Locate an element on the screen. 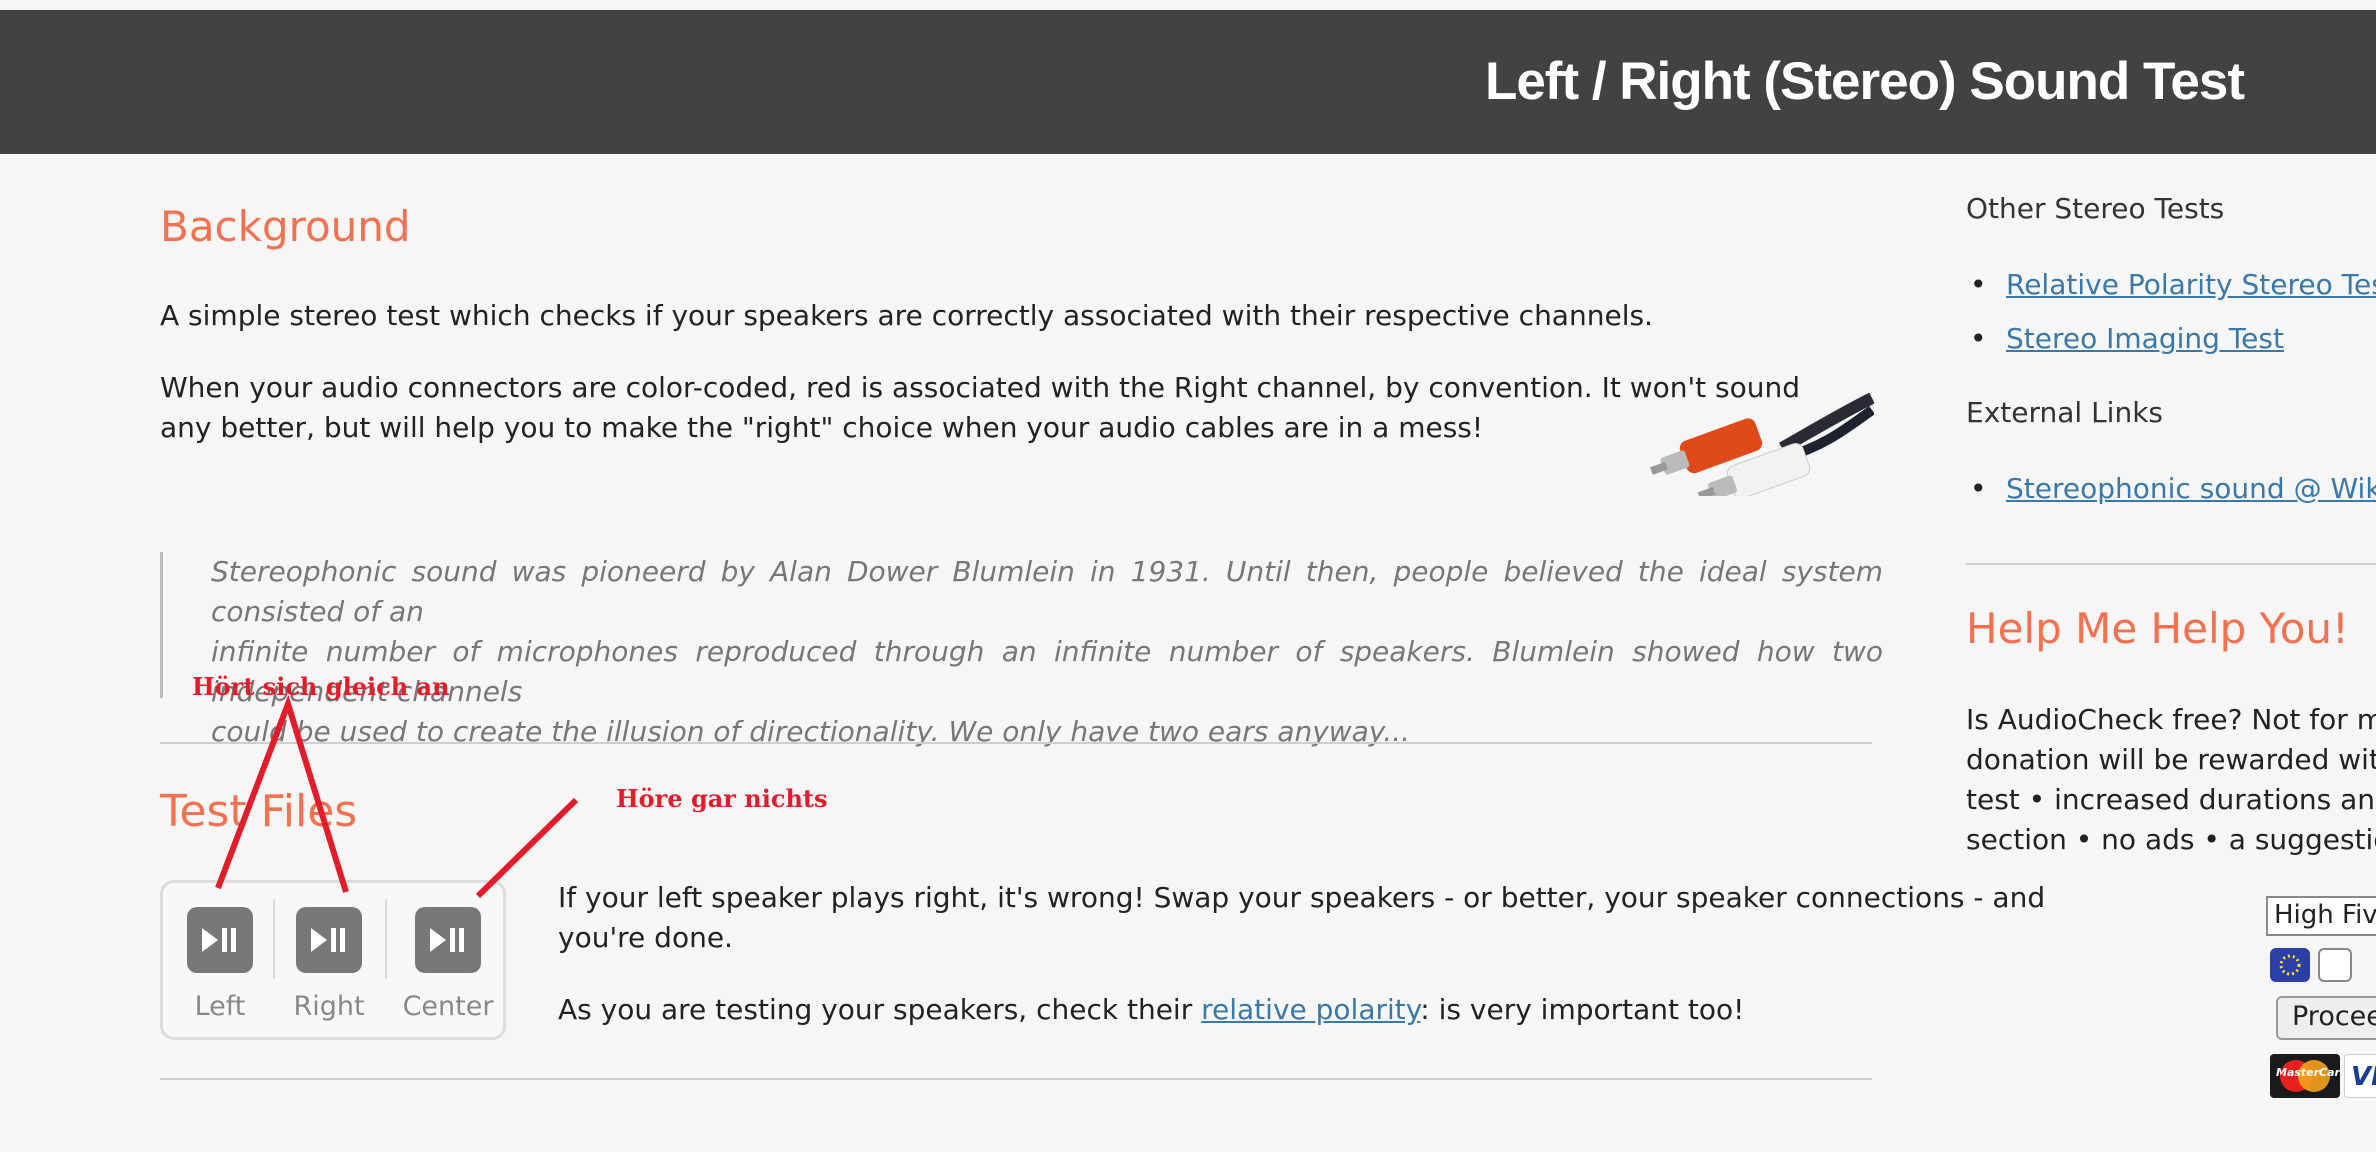 The image size is (2376, 1152). list-item: Relative Polarity Stereo Test is located at coordinates (2171, 285).